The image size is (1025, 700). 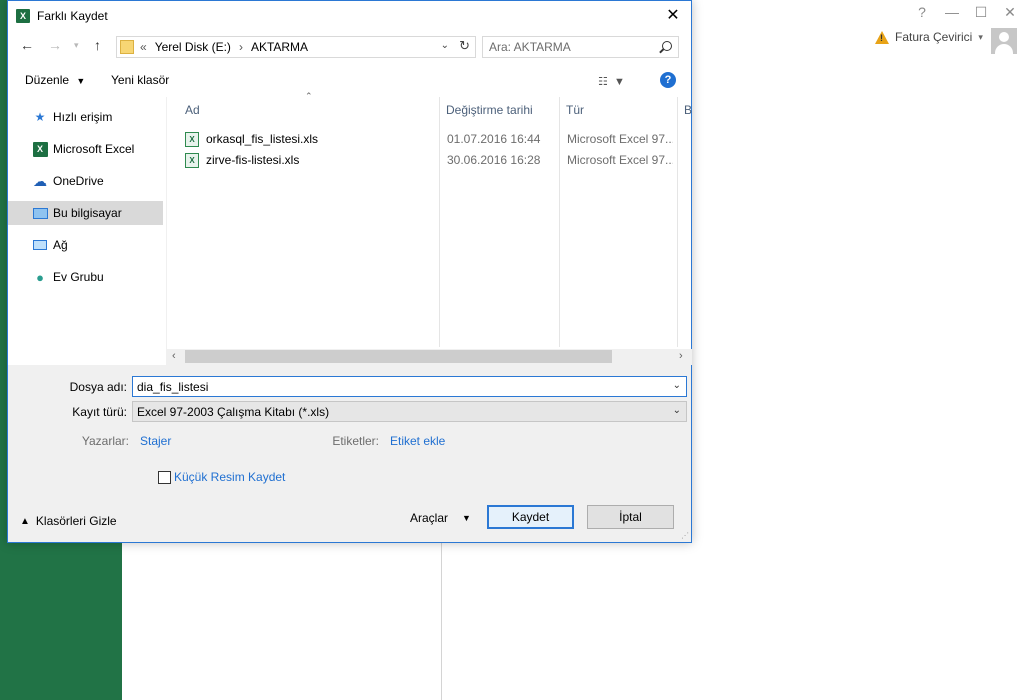 What do you see at coordinates (127, 47) in the screenshot?
I see `folder-icon` at bounding box center [127, 47].